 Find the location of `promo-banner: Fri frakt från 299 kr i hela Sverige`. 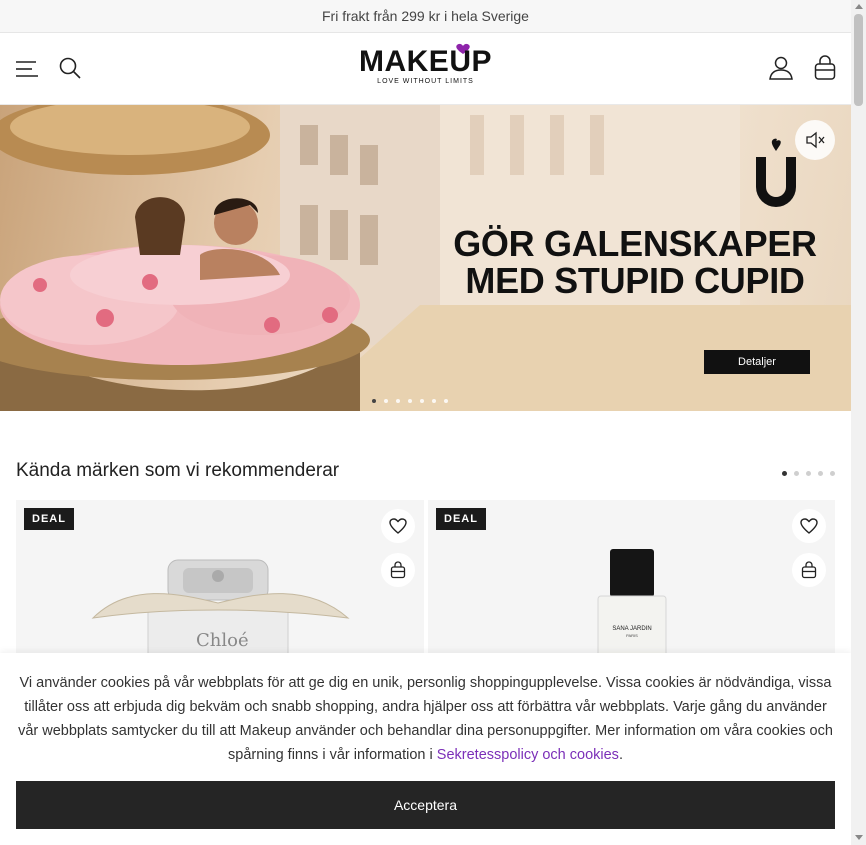

promo-banner: Fri frakt från 299 kr i hela Sverige is located at coordinates (425, 16).